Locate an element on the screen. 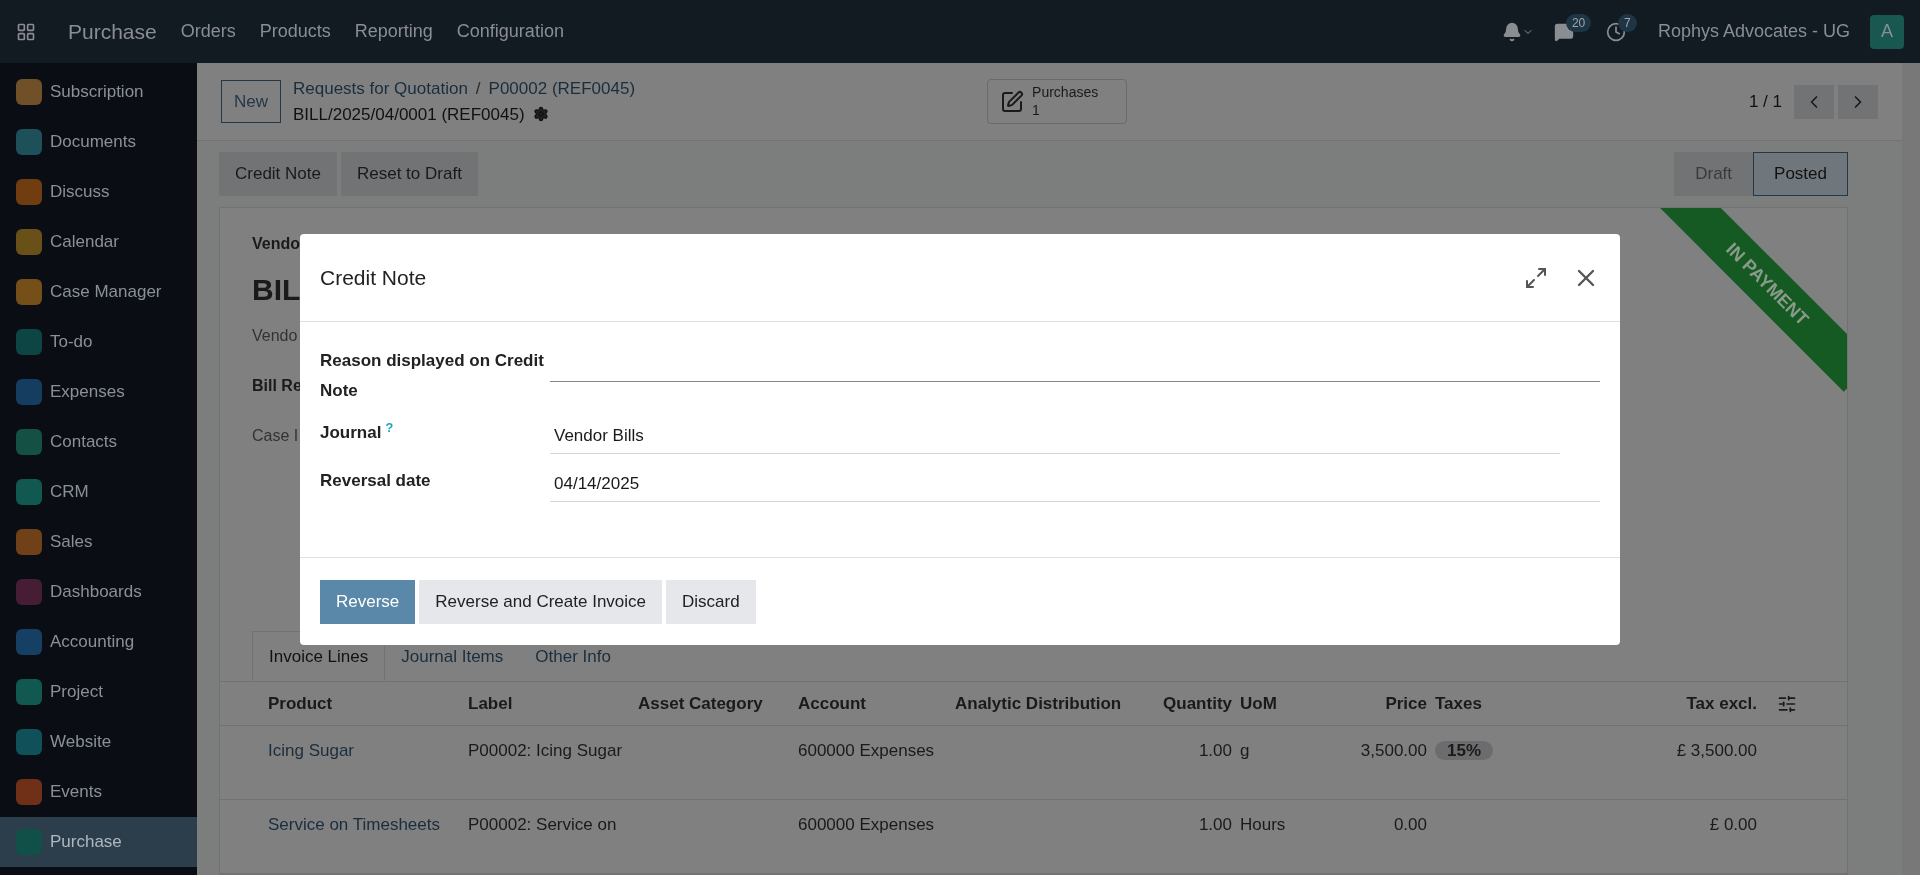 The width and height of the screenshot is (1920, 875). tab: Other Info is located at coordinates (573, 656).